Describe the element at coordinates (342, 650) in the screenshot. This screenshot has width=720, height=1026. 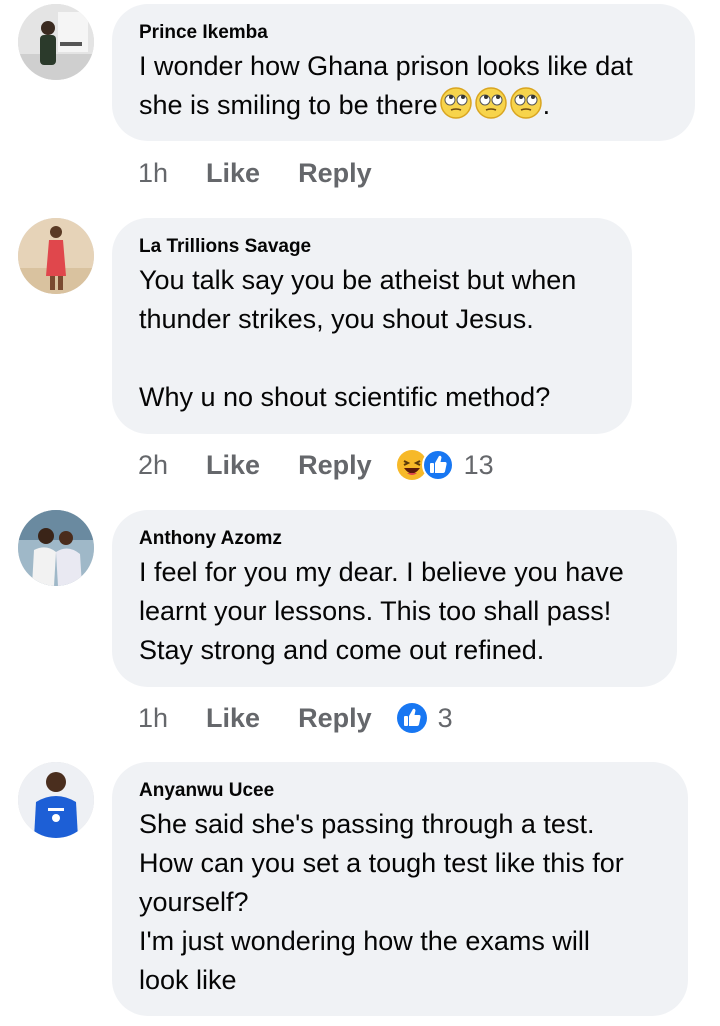
I see `comment-line: Stay strong and come out refined.` at that location.